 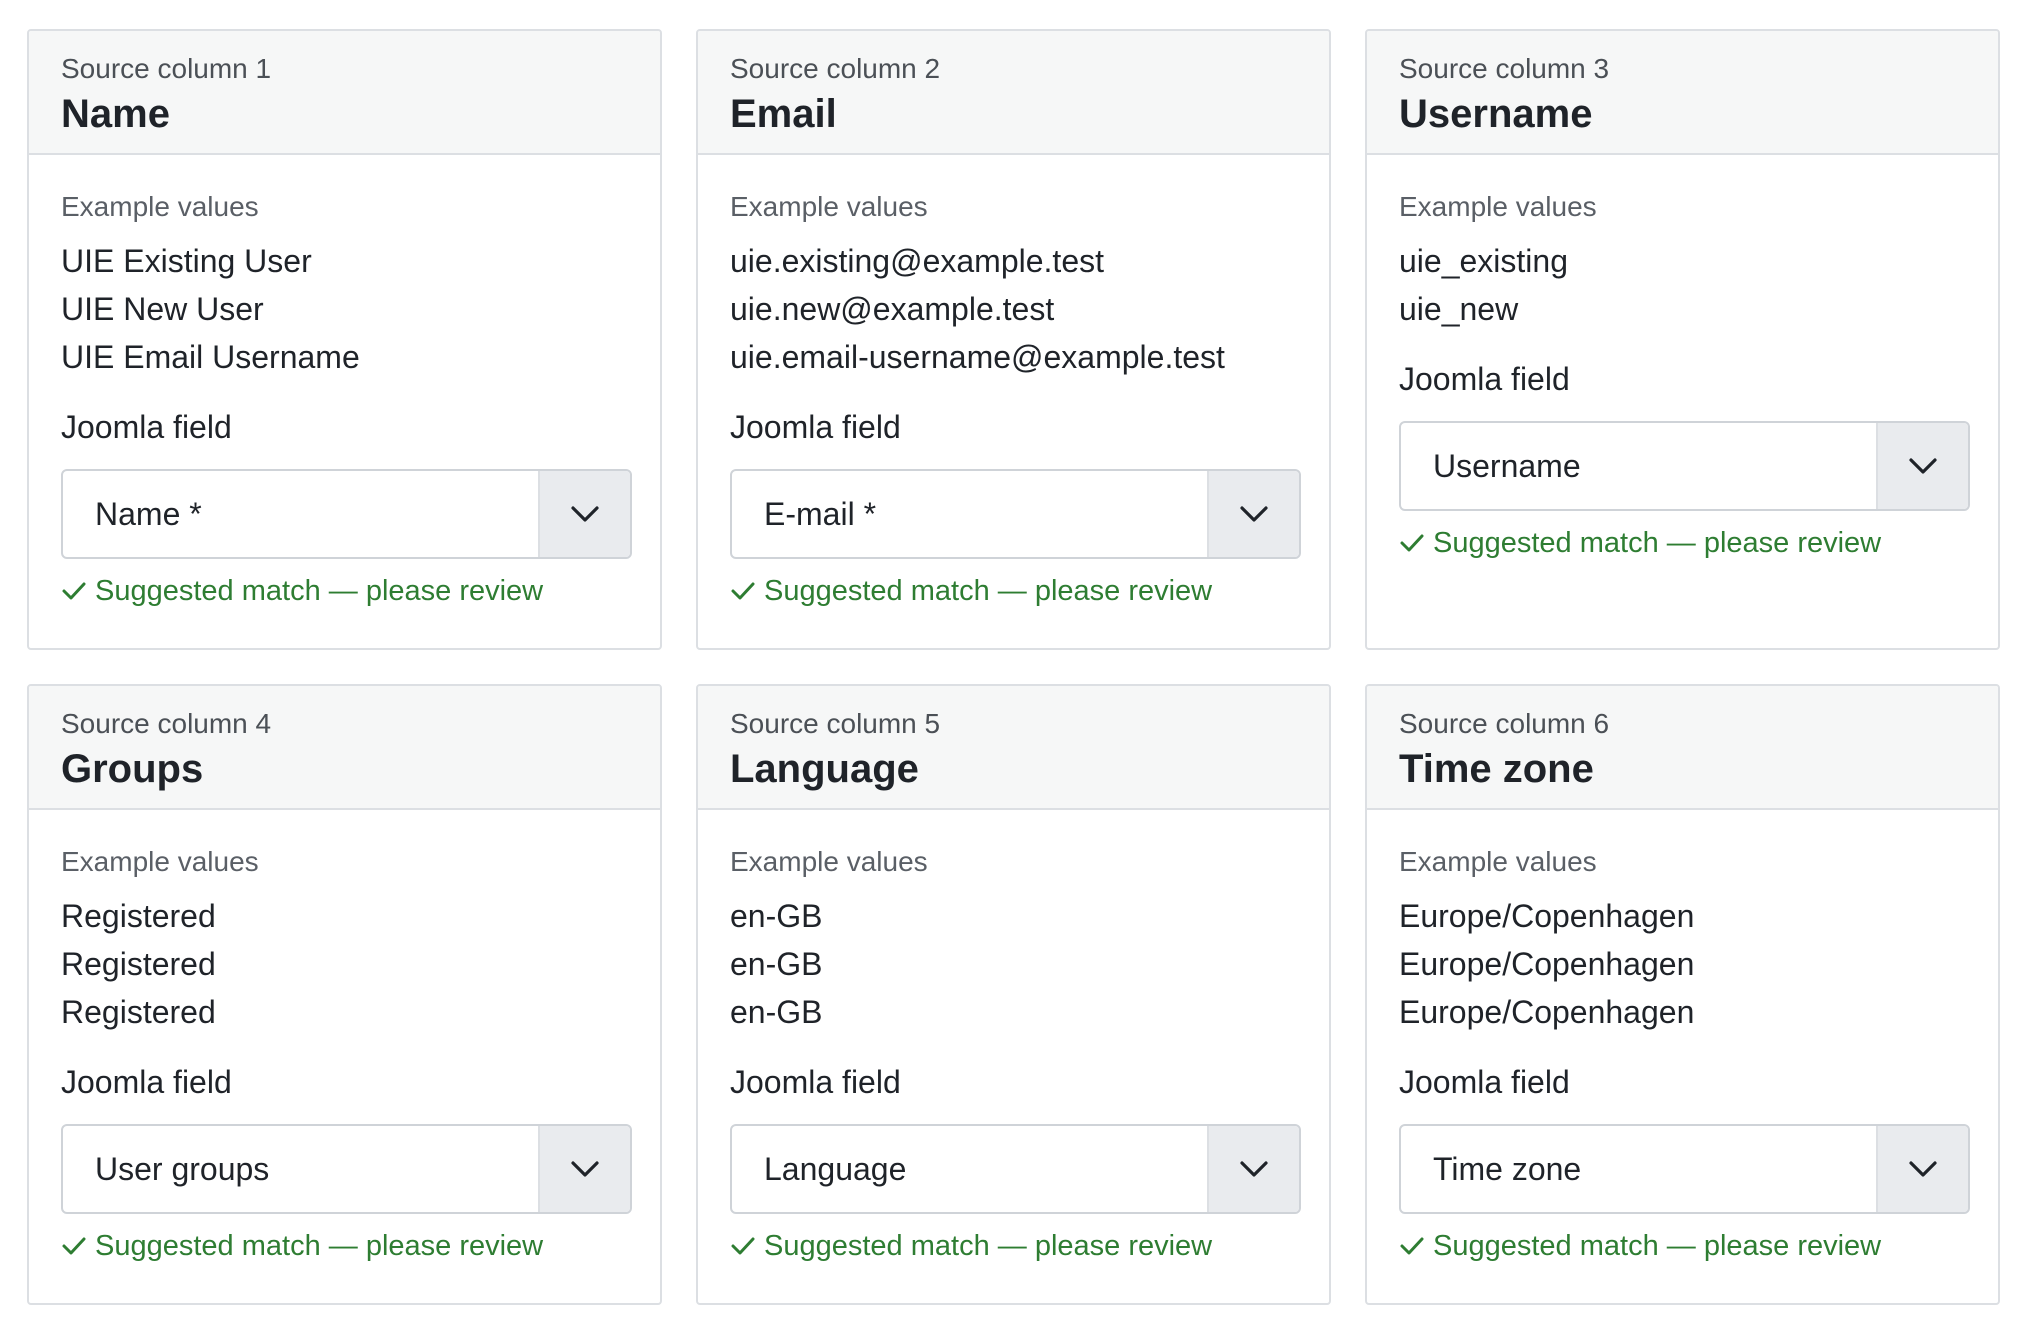 I want to click on example-value: uie_existing, so click(x=1483, y=261).